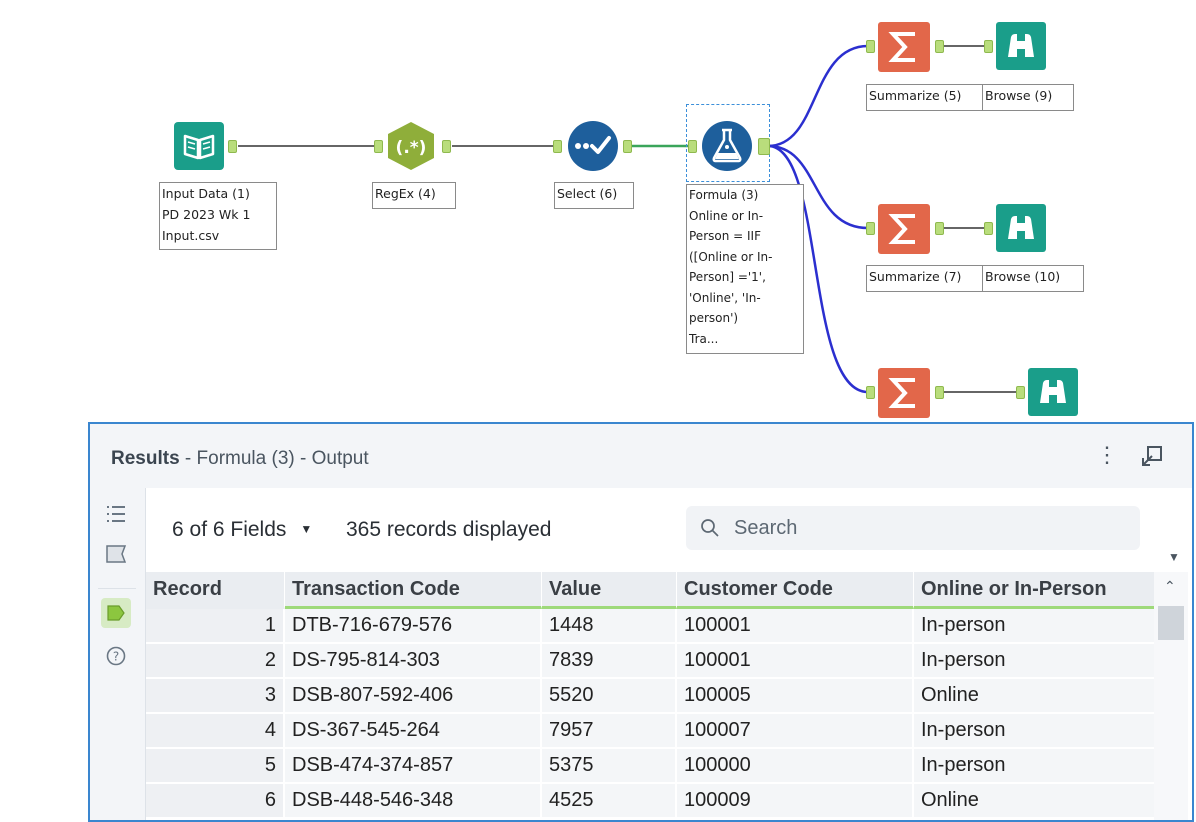  Describe the element at coordinates (1152, 459) in the screenshot. I see `undock-icon` at that location.